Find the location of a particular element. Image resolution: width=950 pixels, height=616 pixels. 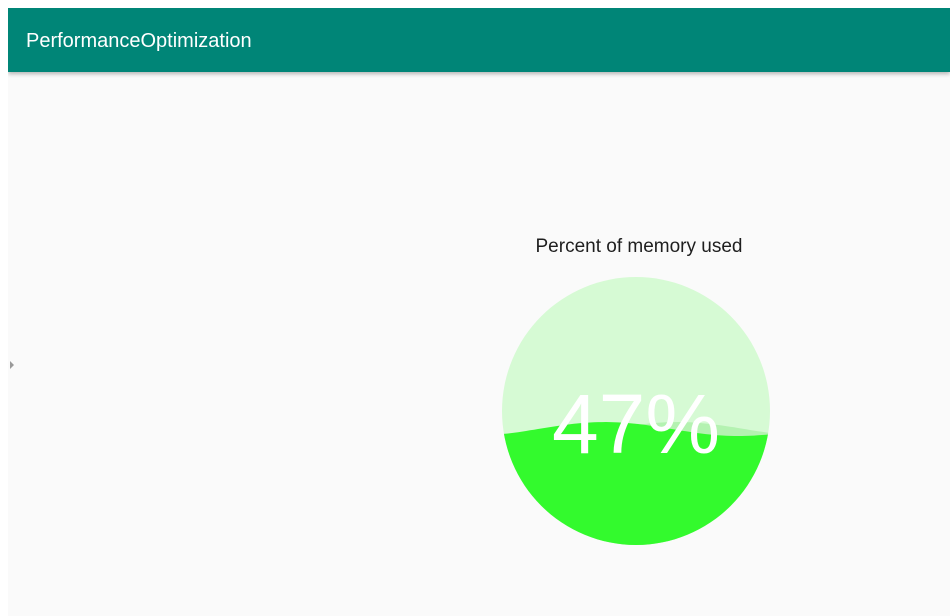

caret-right-icon is located at coordinates (12, 365).